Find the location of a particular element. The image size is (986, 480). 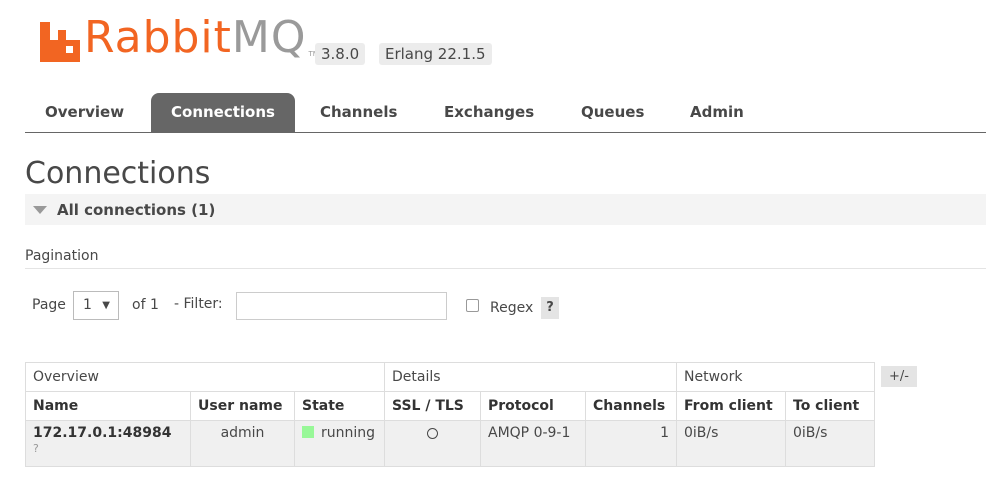

version-badge: 3.8.0 is located at coordinates (340, 54).